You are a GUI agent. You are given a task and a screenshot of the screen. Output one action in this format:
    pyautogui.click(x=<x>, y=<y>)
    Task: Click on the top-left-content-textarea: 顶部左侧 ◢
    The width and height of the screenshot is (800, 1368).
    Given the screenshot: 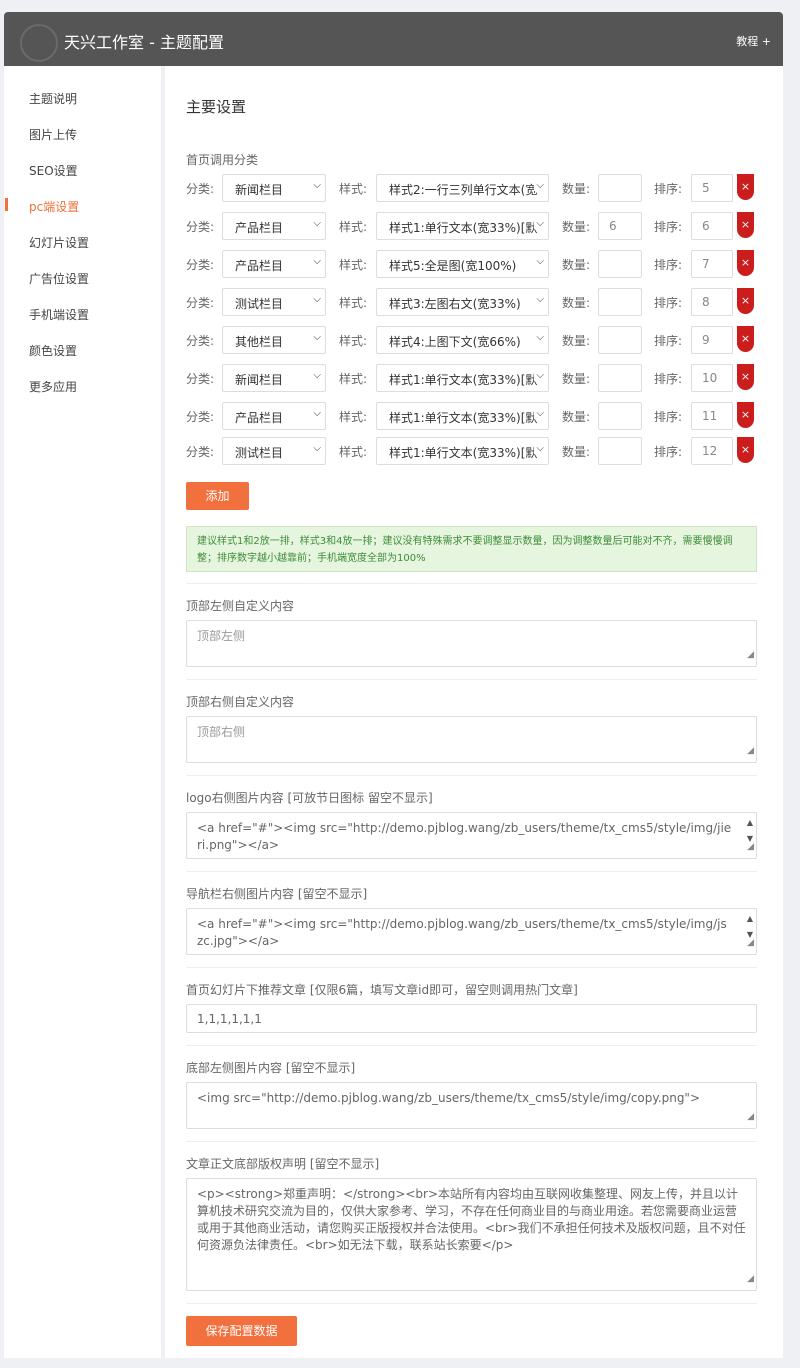 What is the action you would take?
    pyautogui.click(x=471, y=643)
    